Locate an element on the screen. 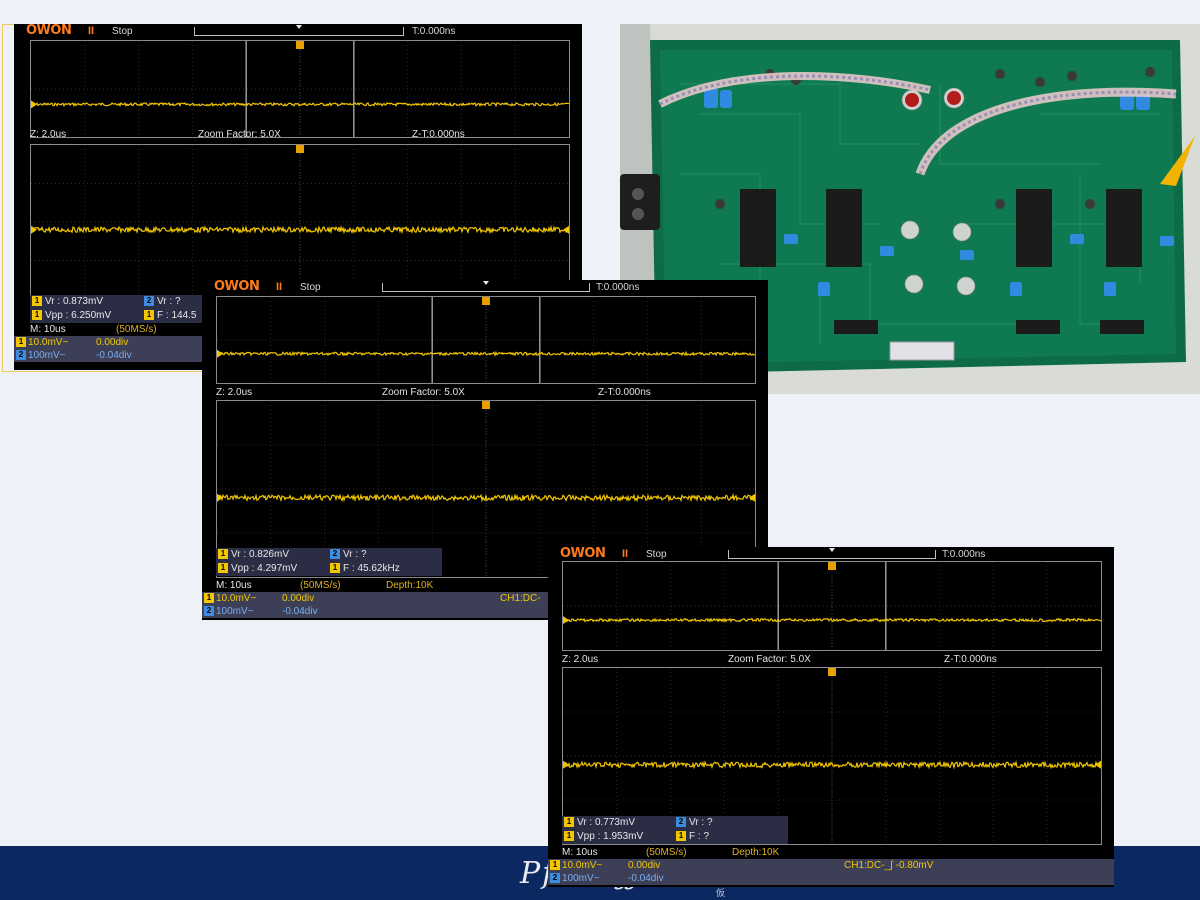  ch1-freq: F : 144.5 is located at coordinates (177, 315).